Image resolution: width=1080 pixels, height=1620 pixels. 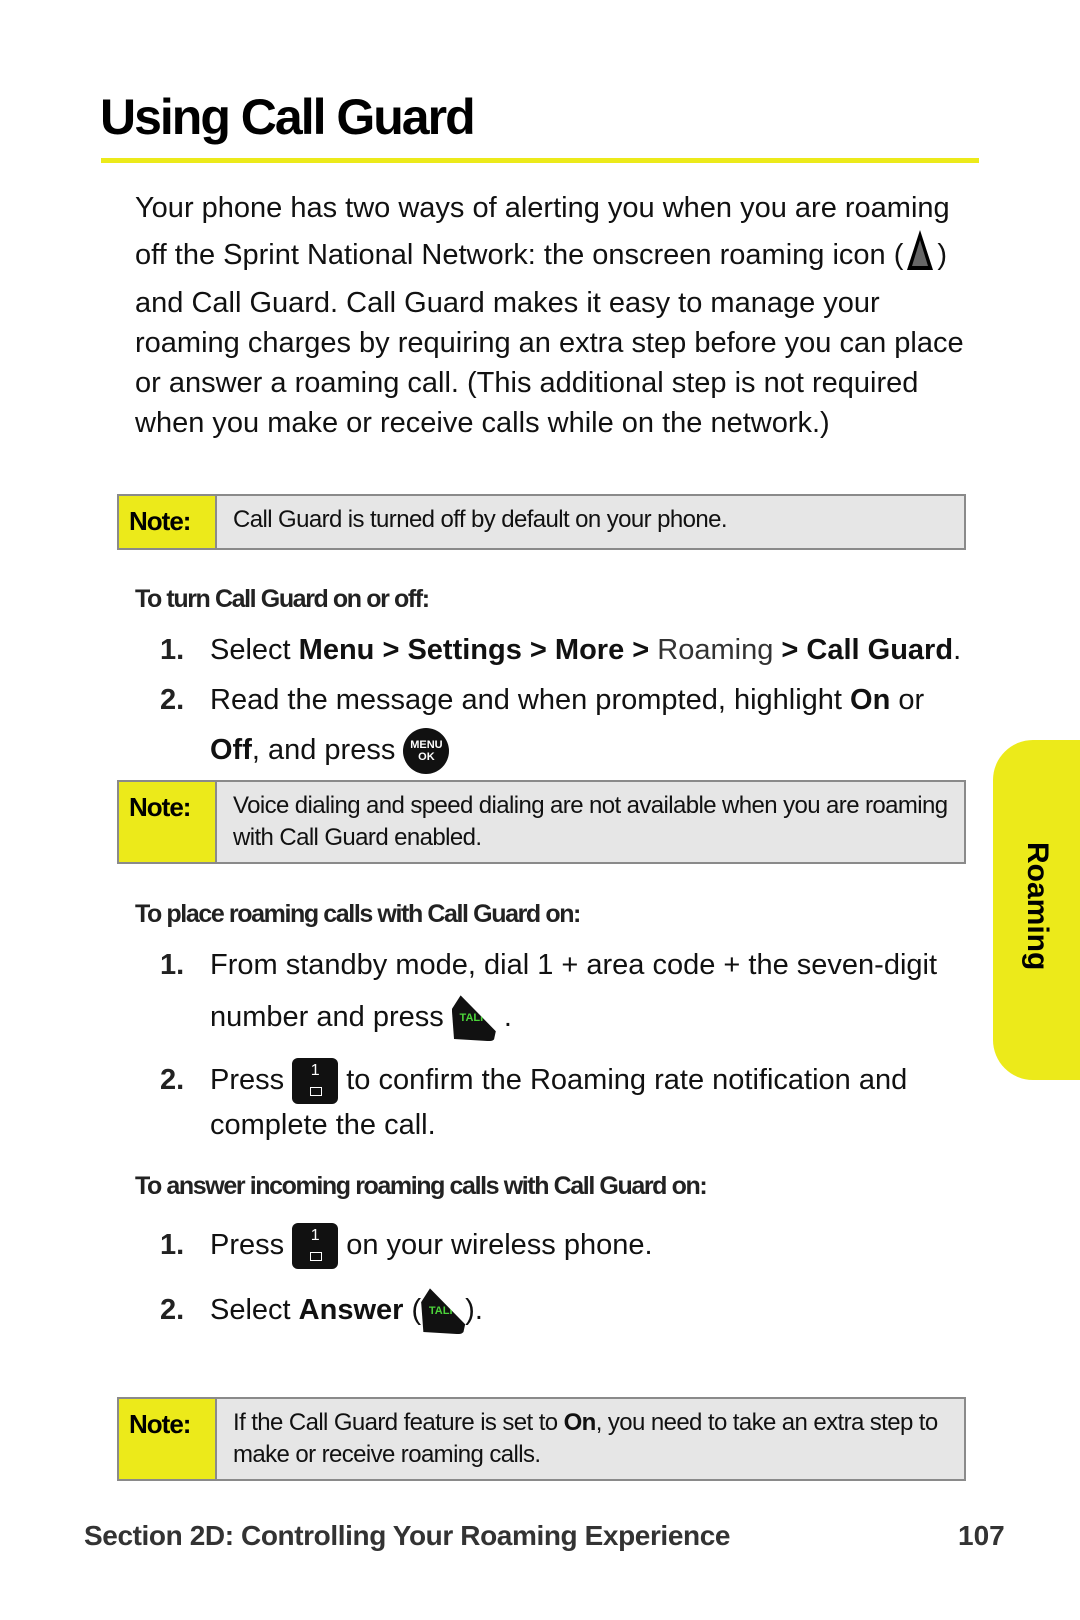 I want to click on subhead-turn-on-off: To turn Call Guard on or off:, so click(x=282, y=599).